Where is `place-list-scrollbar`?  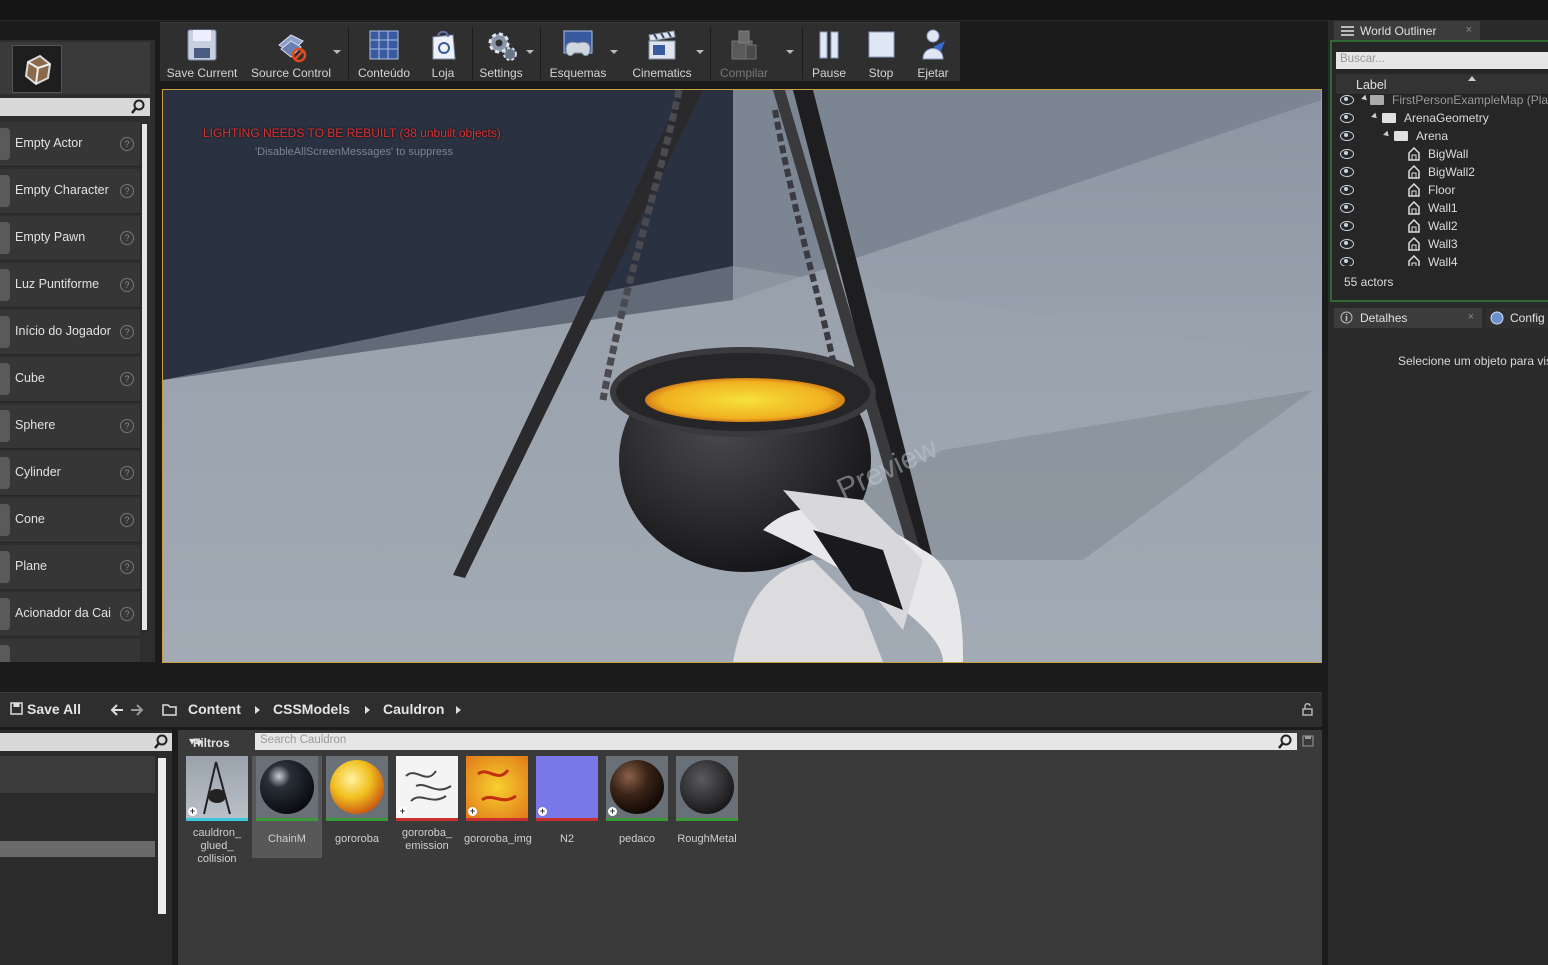
place-list-scrollbar is located at coordinates (144, 377).